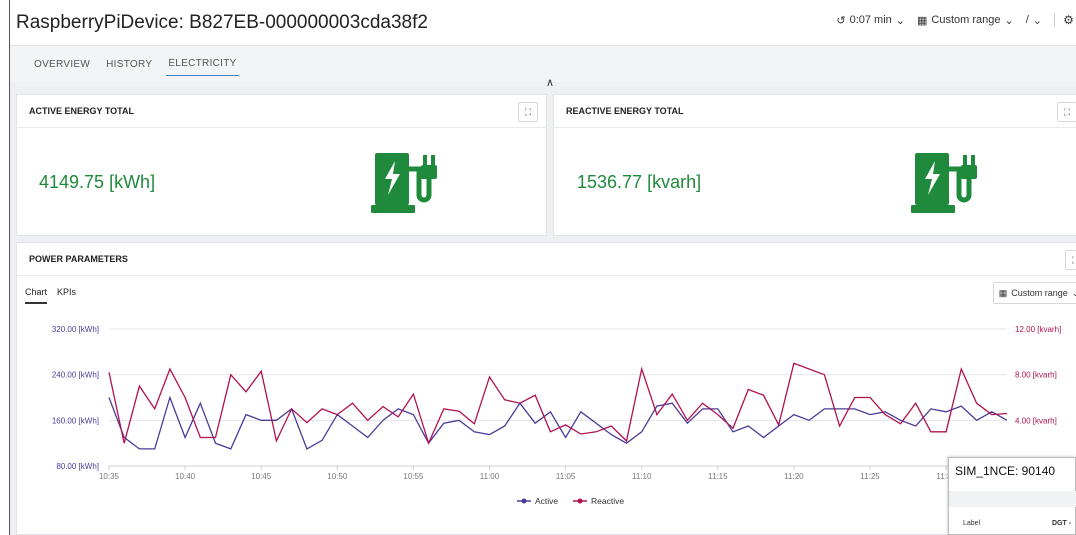  I want to click on chevron-up-icon: ∧, so click(550, 82).